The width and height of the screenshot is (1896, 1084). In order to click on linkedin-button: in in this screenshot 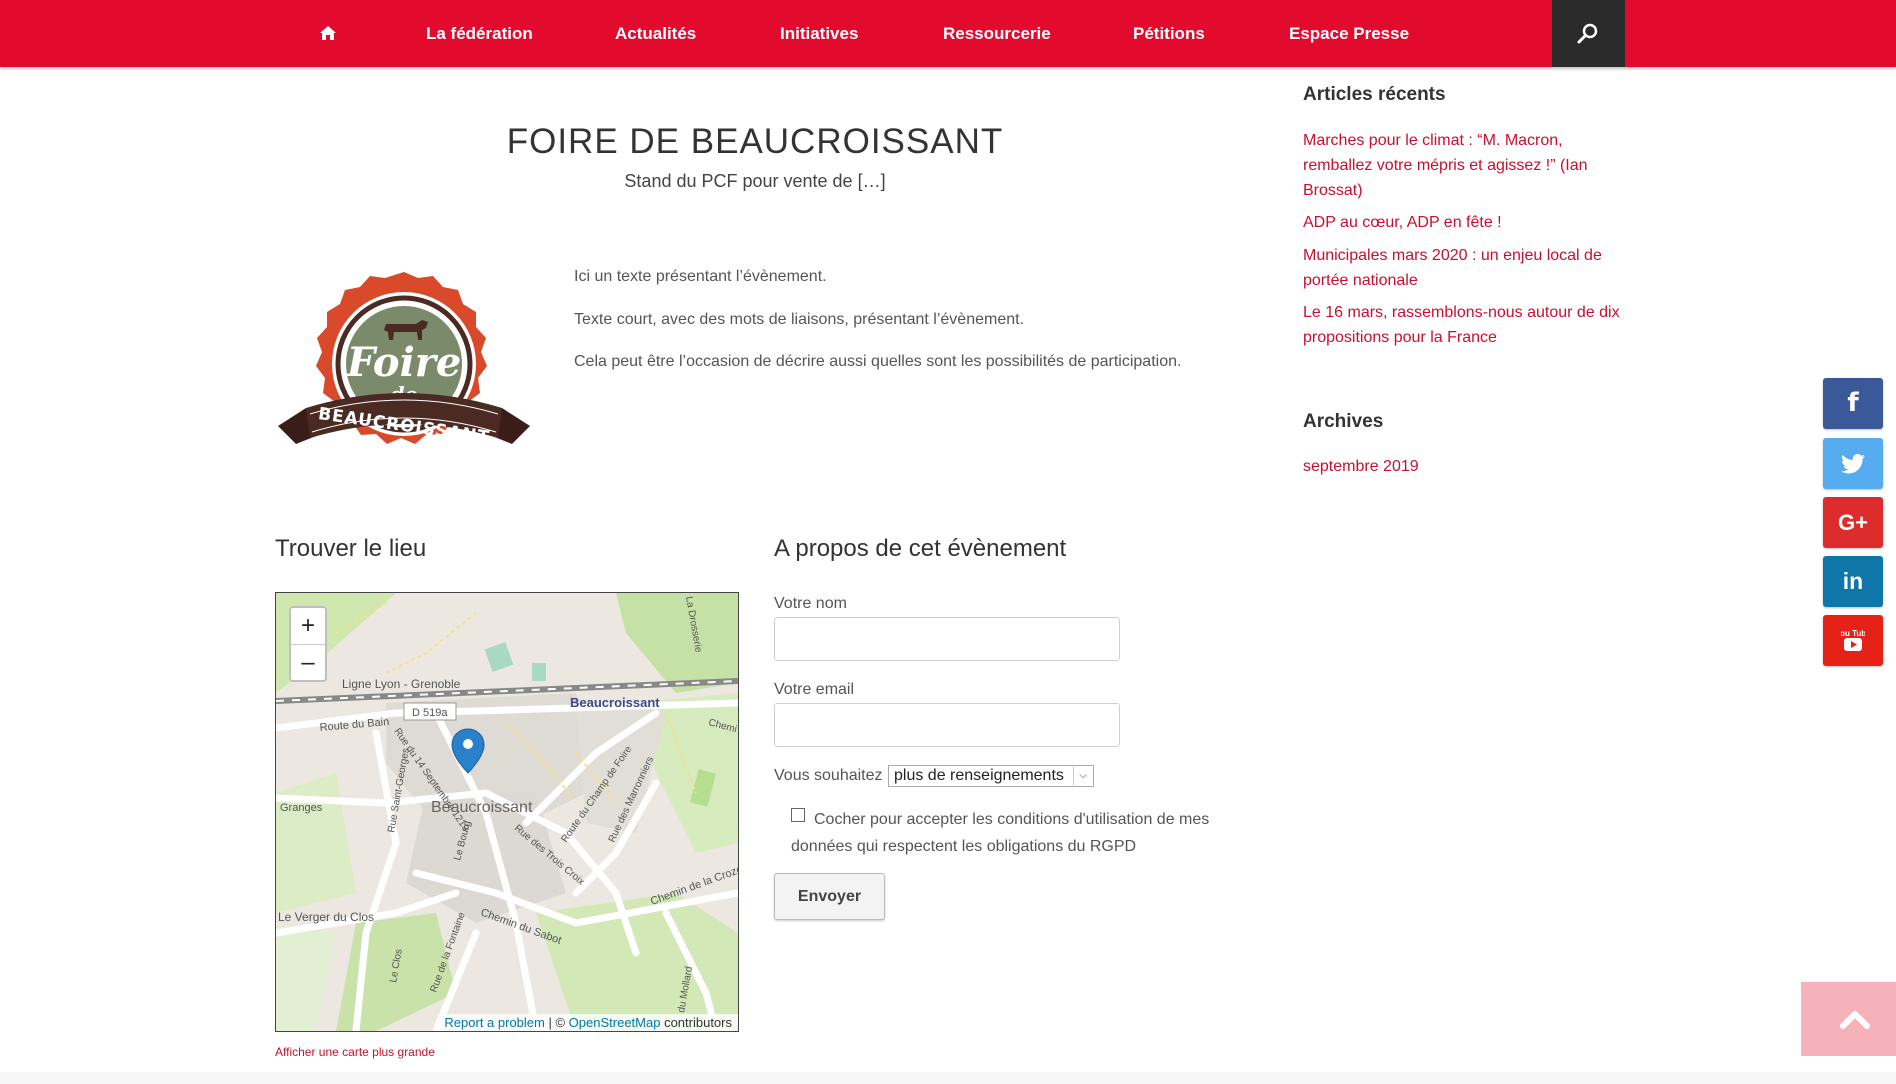, I will do `click(1853, 581)`.